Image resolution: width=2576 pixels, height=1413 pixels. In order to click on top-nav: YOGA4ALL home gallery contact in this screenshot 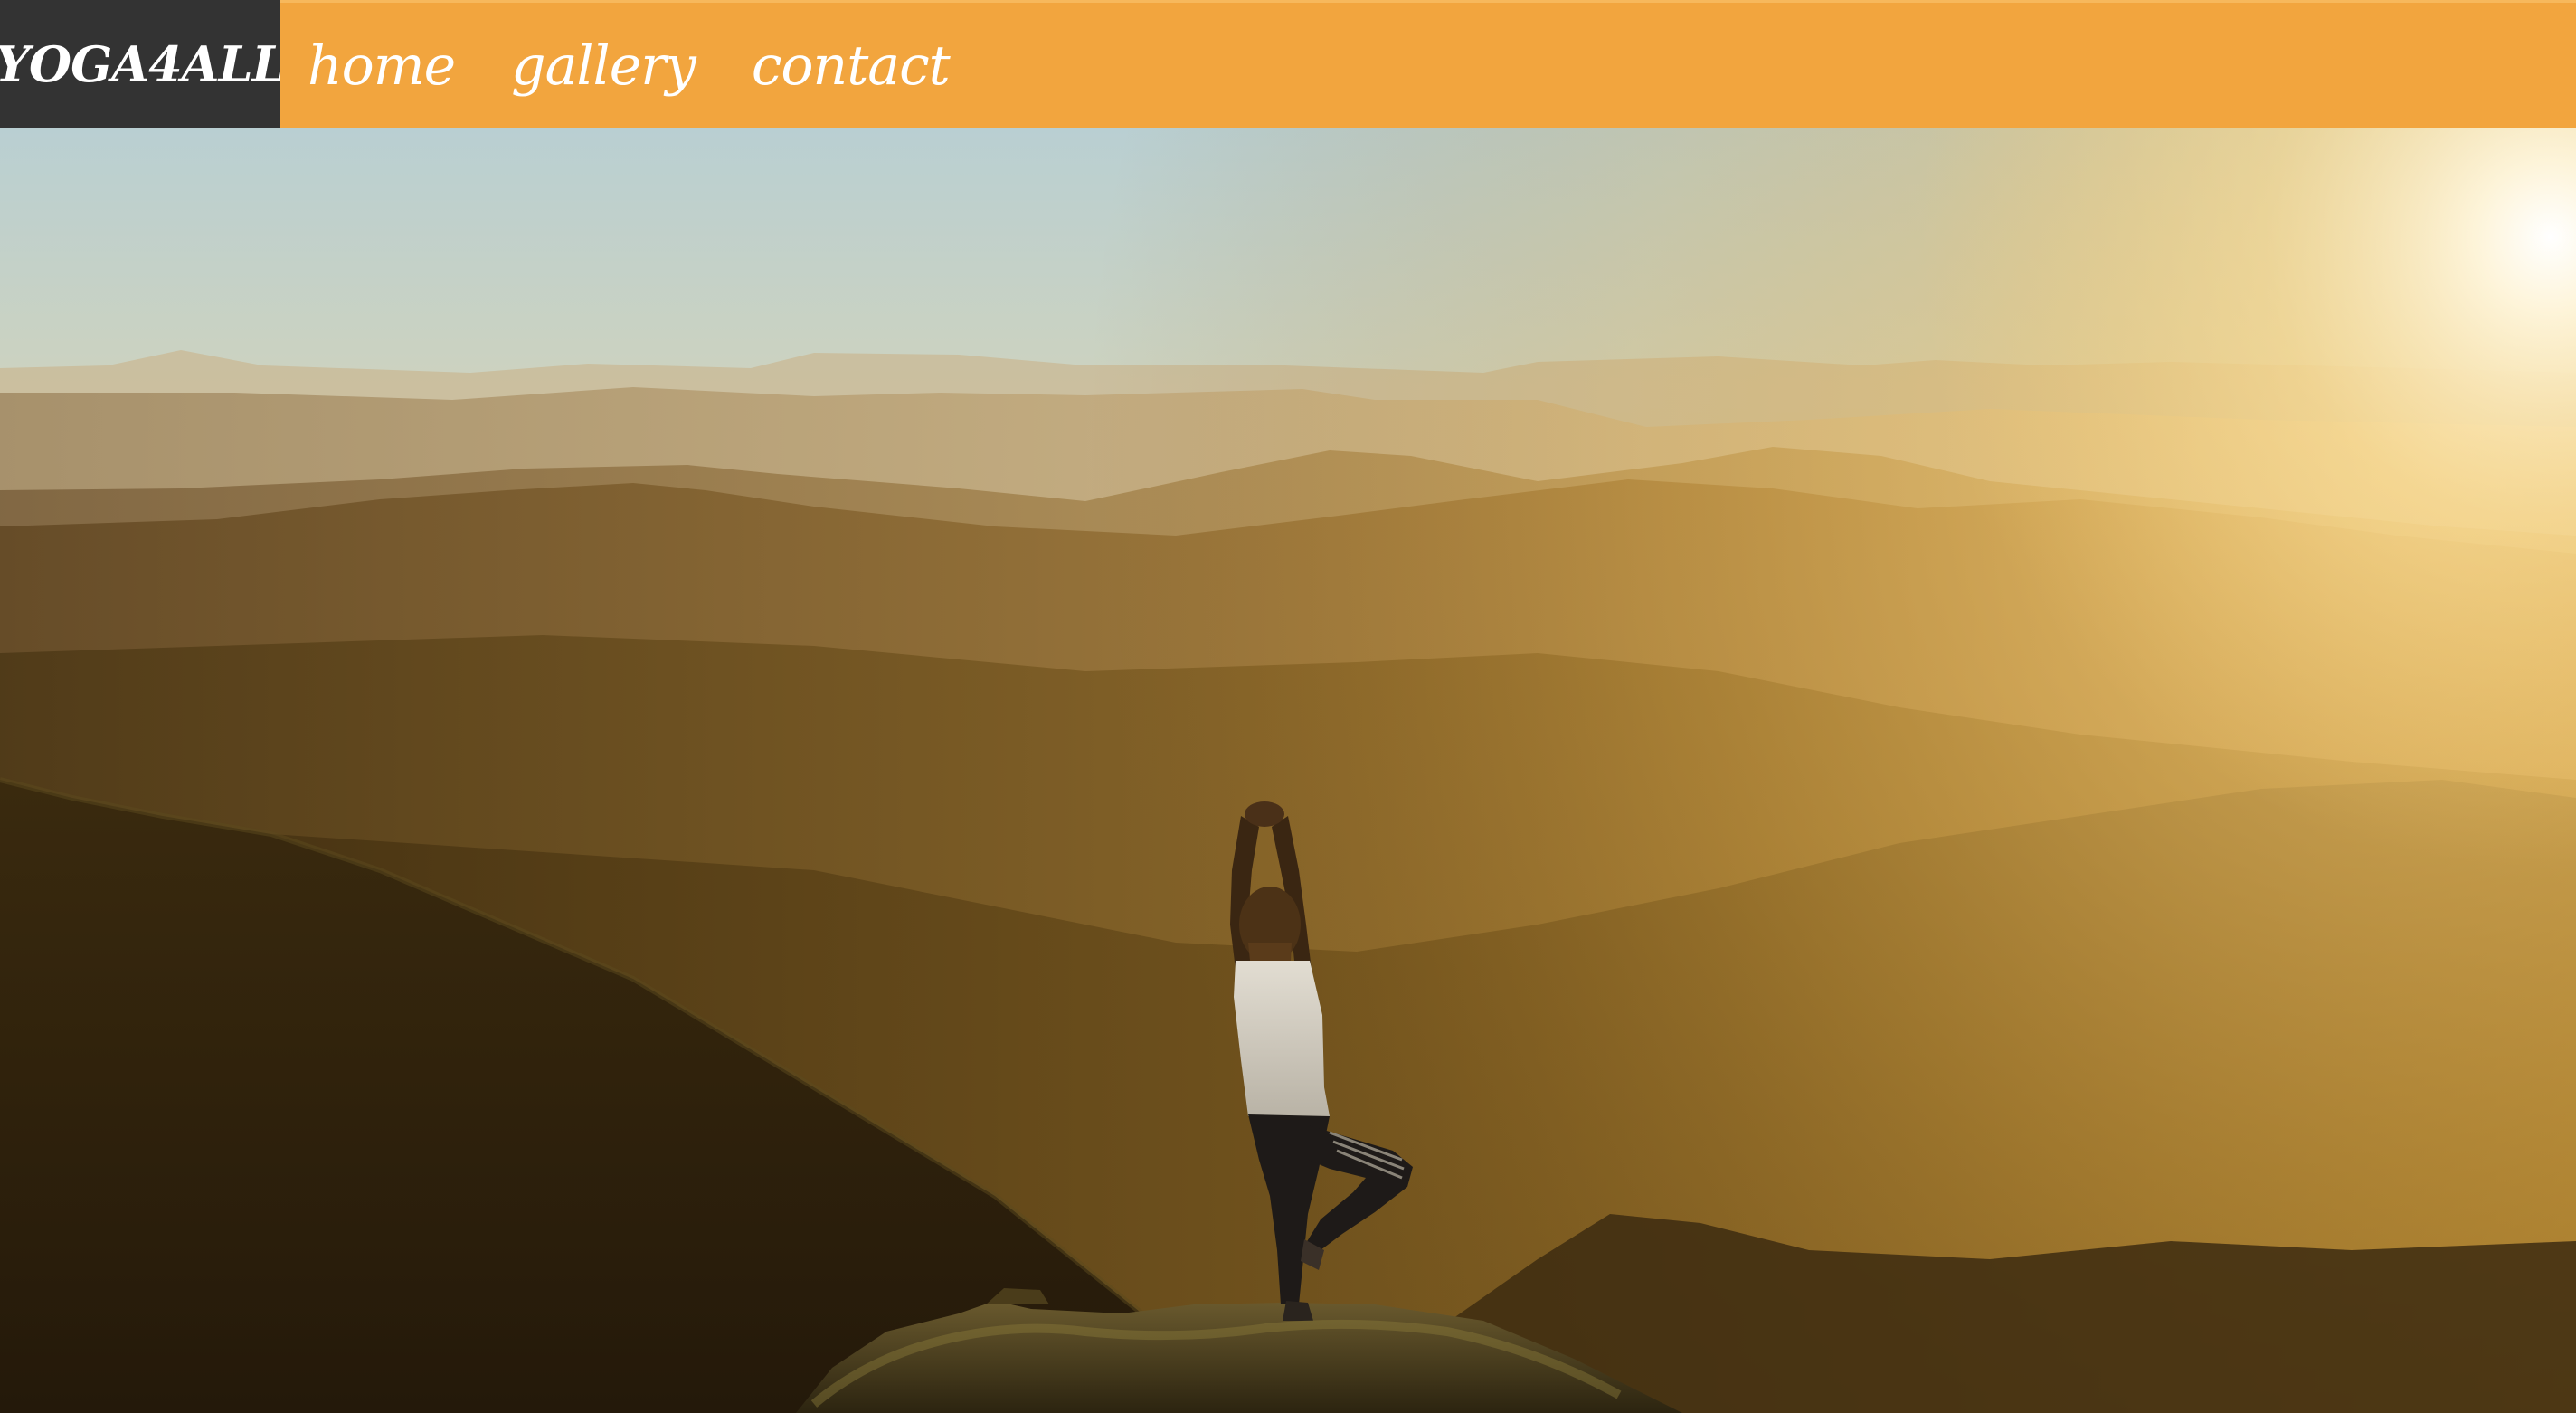, I will do `click(1288, 64)`.